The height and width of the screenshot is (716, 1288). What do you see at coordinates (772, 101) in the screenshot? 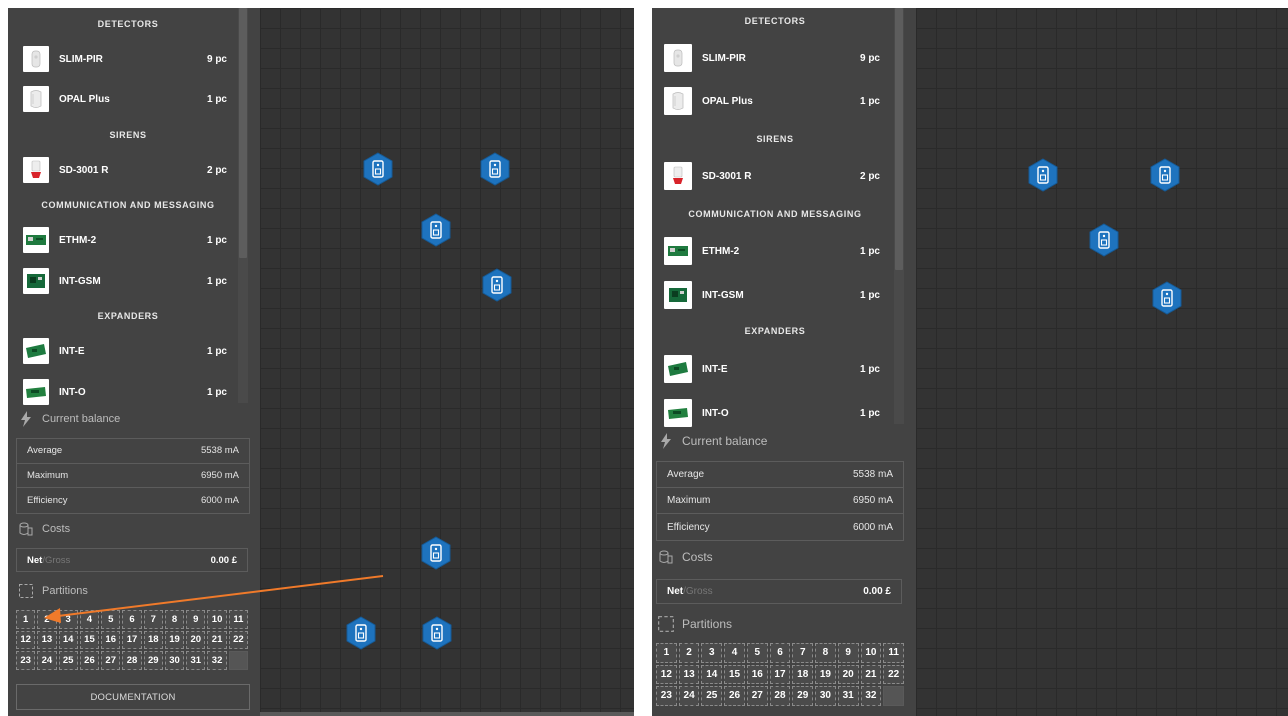
I see `device-row-opal-plus: OPAL Plus 1 pc` at bounding box center [772, 101].